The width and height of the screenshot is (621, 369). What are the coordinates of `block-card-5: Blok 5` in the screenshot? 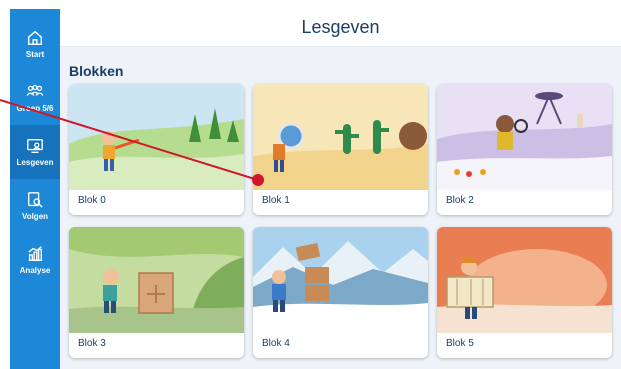 It's located at (524, 292).